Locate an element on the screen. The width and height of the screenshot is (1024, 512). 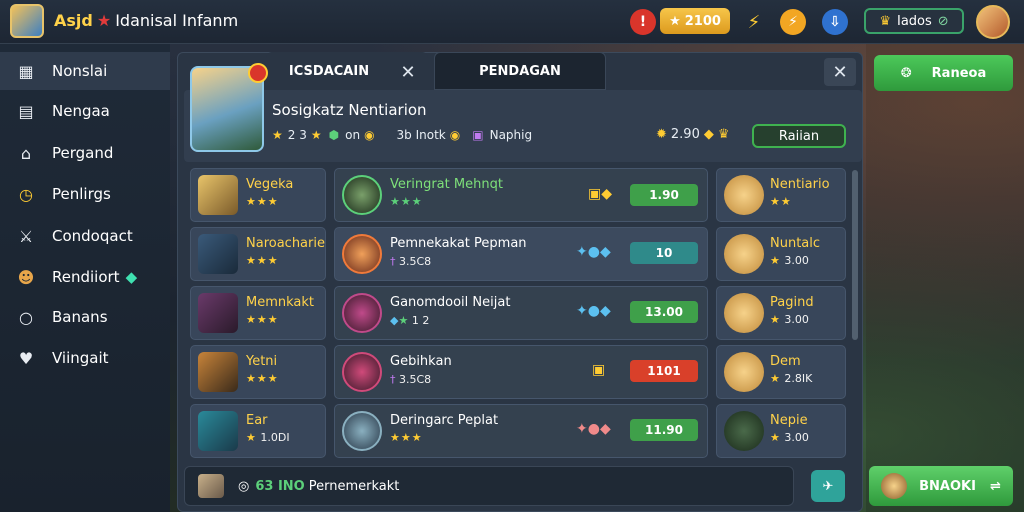
sidebar-item-7: ♥ Viingait is located at coordinates (85, 358).